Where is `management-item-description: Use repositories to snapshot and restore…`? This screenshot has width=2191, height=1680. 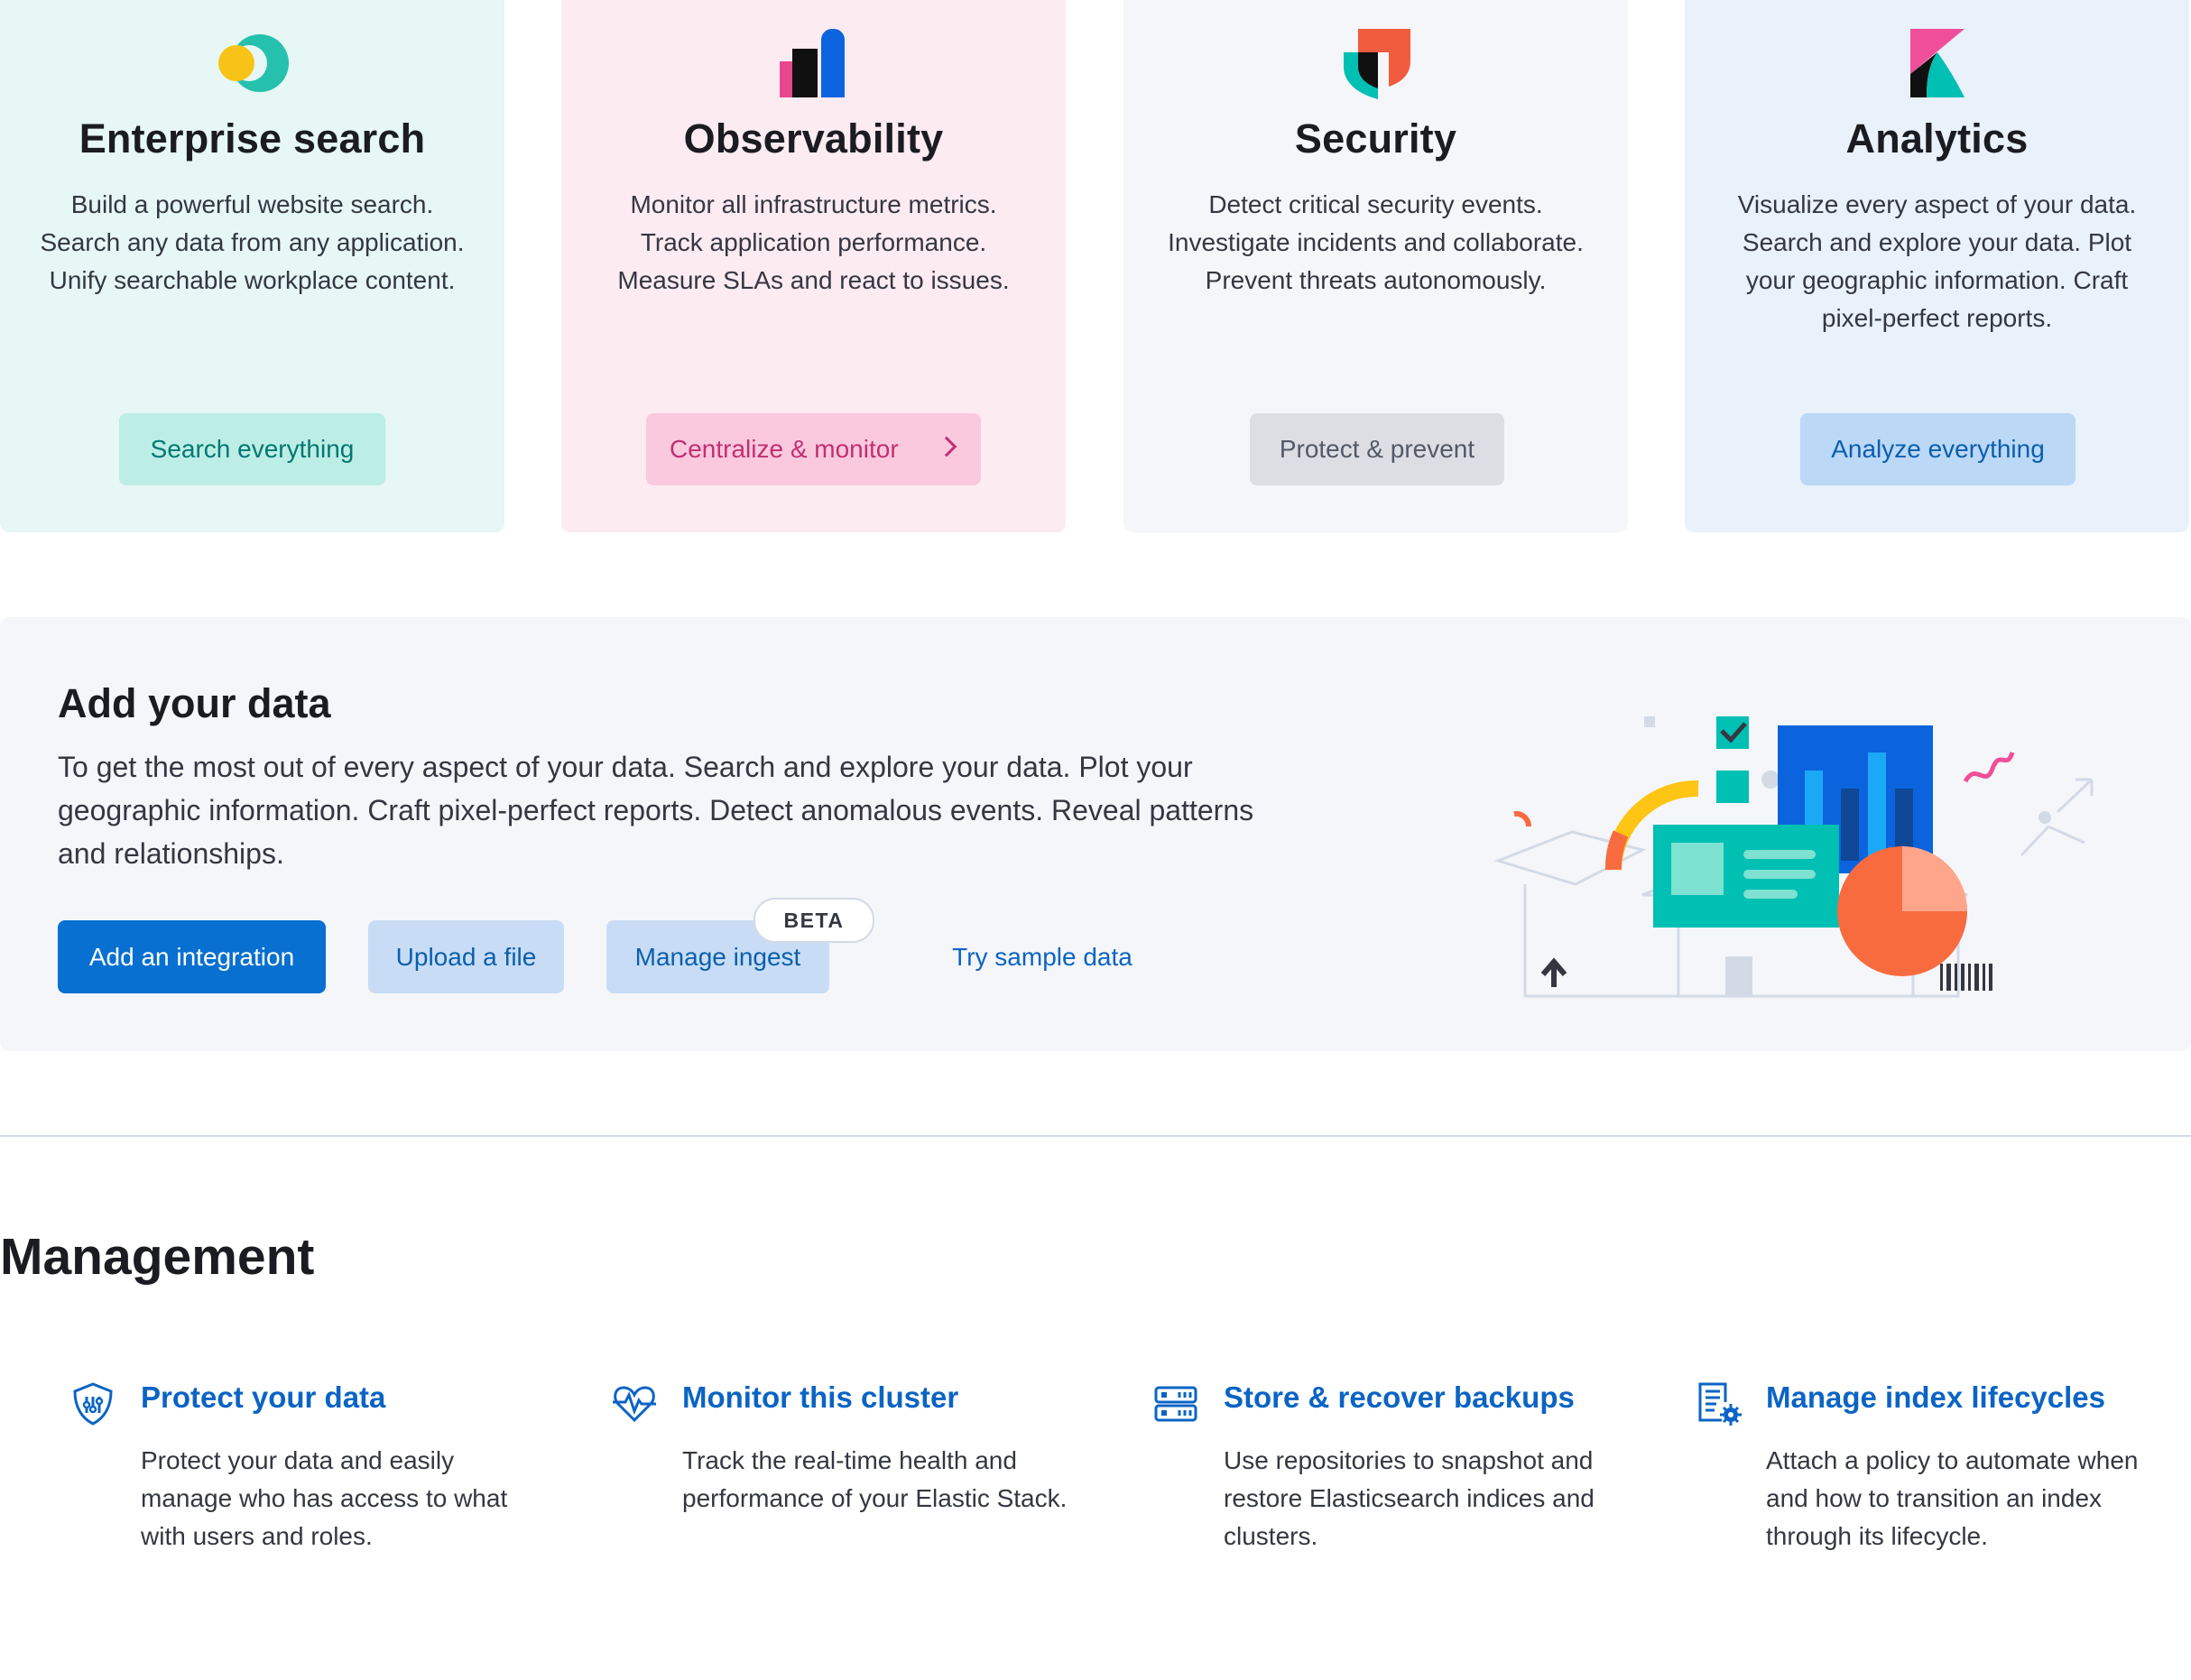 management-item-description: Use repositories to snapshot and restore… is located at coordinates (1409, 1498).